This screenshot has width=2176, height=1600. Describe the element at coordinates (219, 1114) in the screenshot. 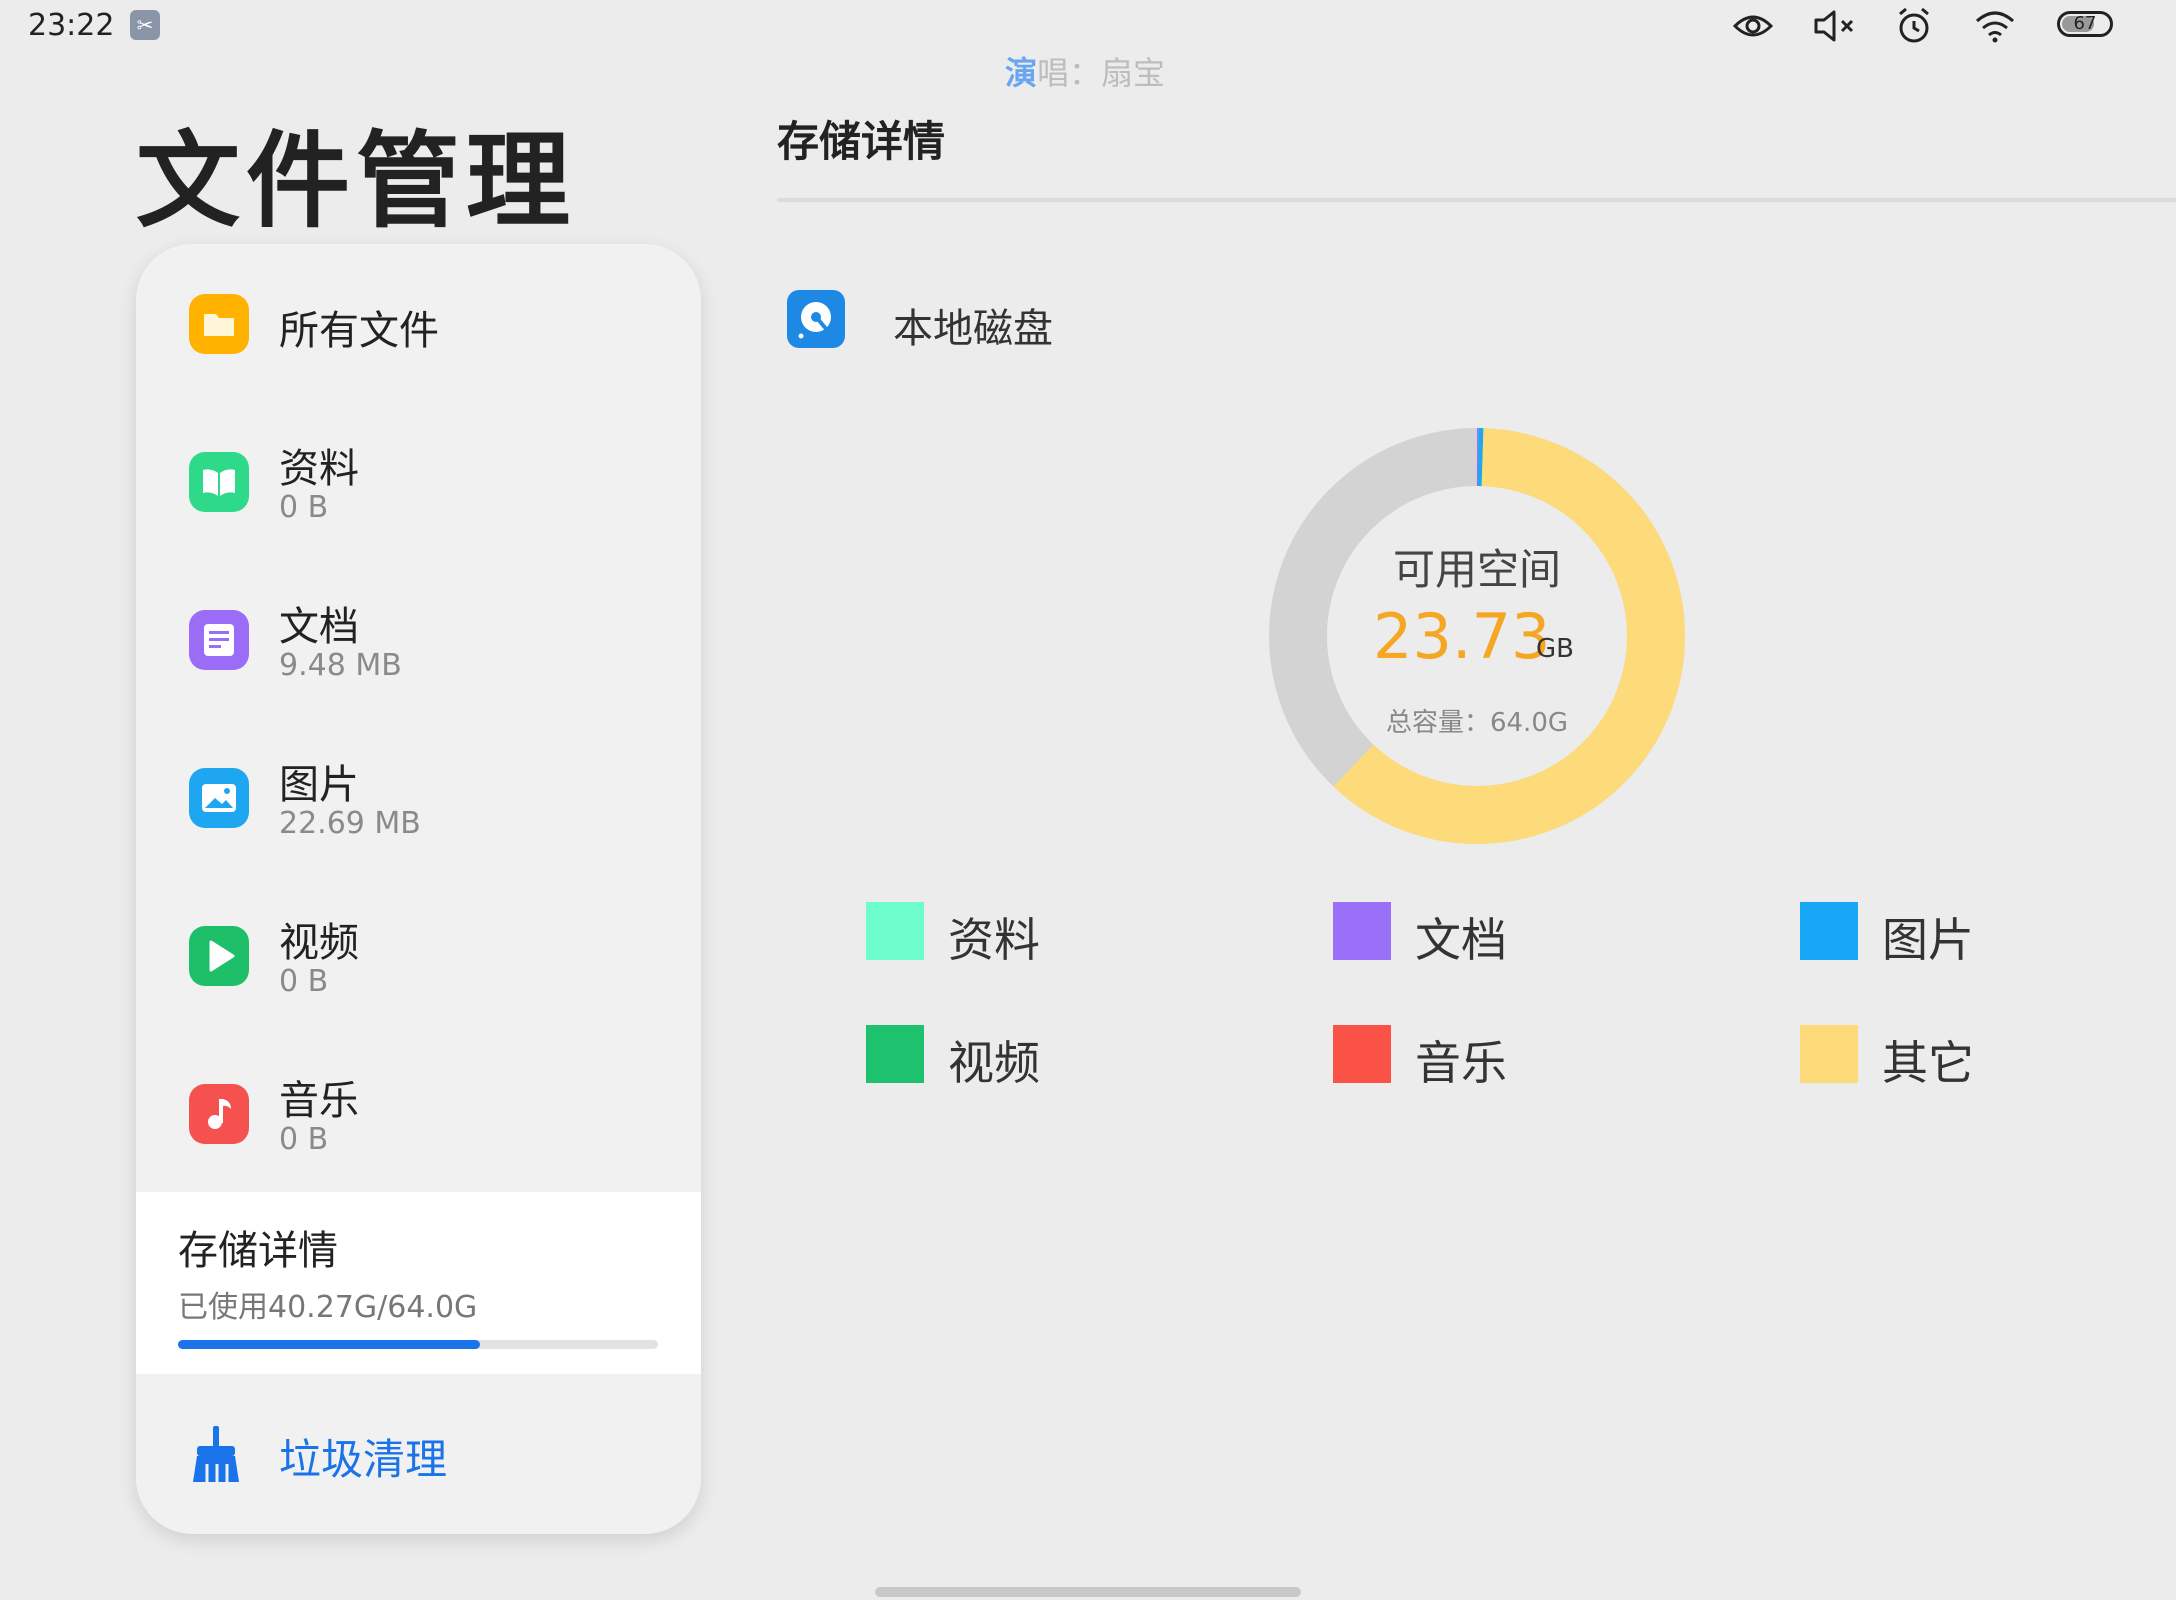

I see `music-note-icon` at that location.